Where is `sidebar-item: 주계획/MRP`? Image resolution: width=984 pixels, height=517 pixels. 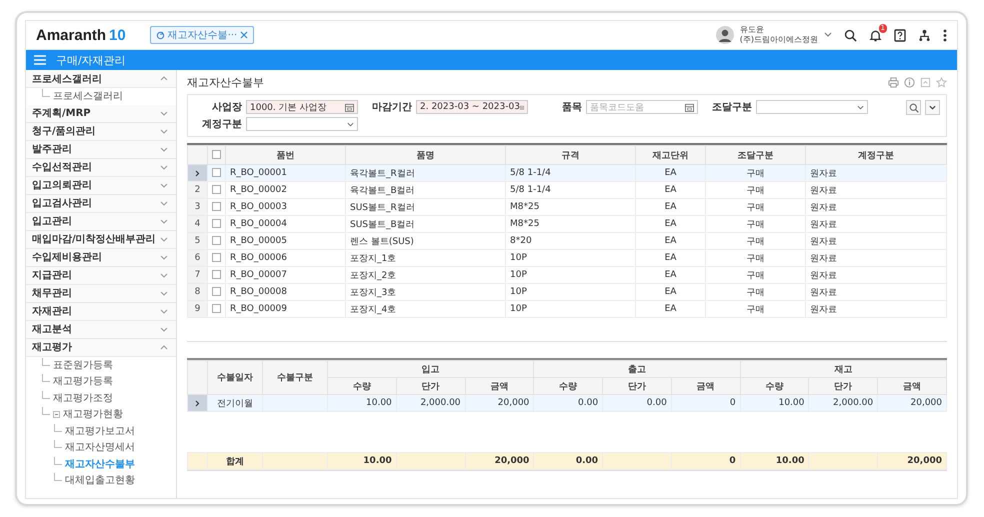
sidebar-item: 주계획/MRP is located at coordinates (101, 113).